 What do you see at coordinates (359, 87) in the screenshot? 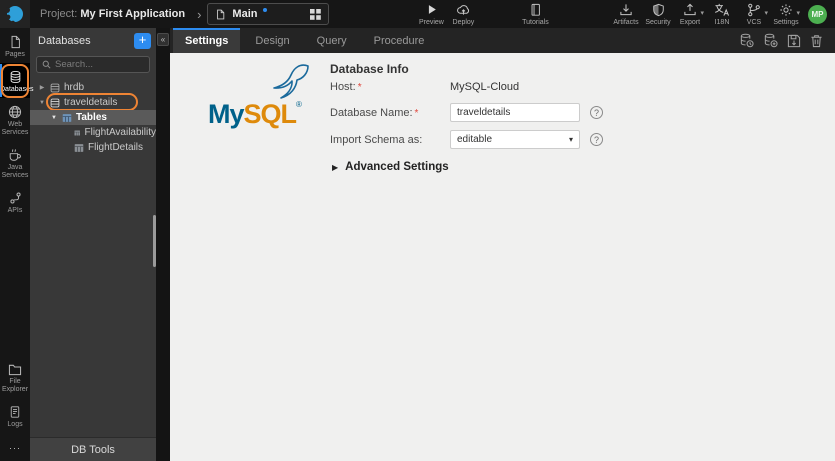
I see `required-asterisk: *` at bounding box center [359, 87].